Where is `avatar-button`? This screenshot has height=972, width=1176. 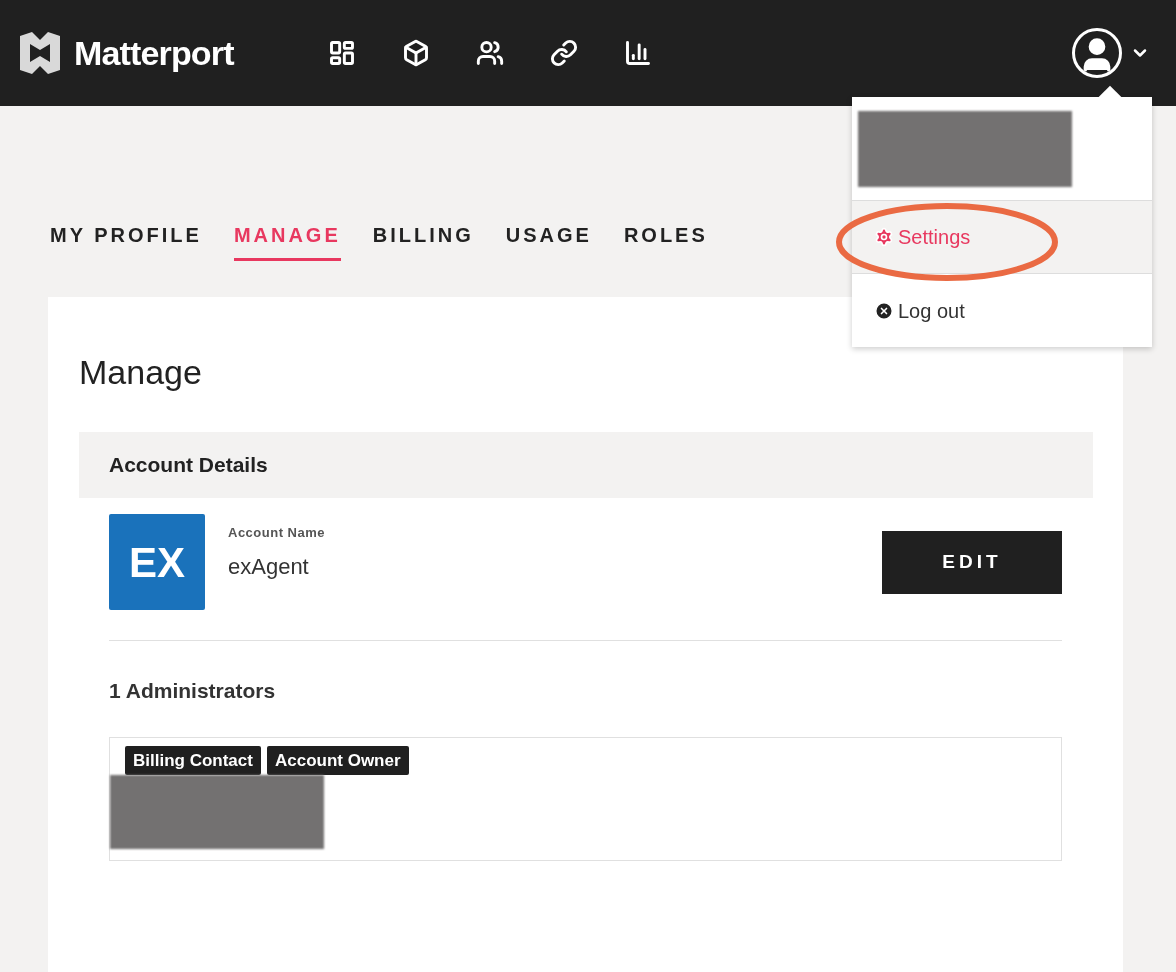 avatar-button is located at coordinates (1097, 53).